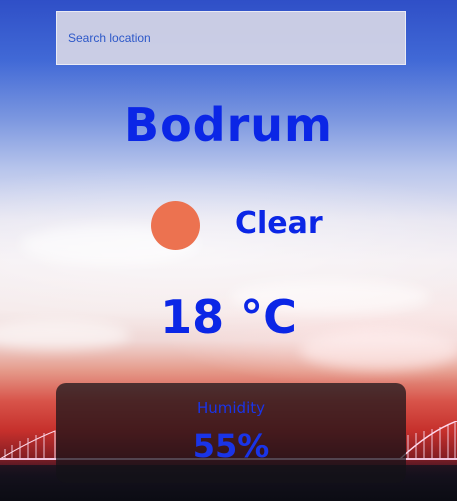 This screenshot has height=501, width=457. I want to click on city-name: Bodrum, so click(228, 125).